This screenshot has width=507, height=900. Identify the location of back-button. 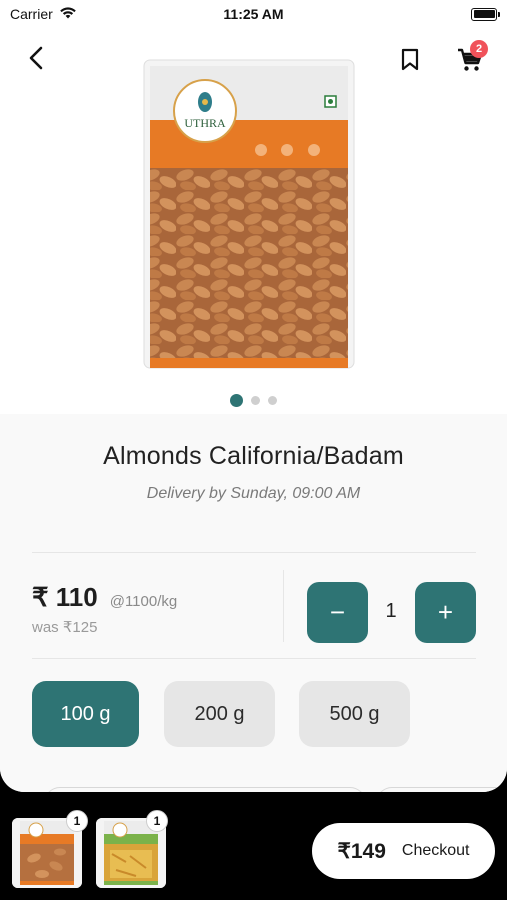
(36, 58).